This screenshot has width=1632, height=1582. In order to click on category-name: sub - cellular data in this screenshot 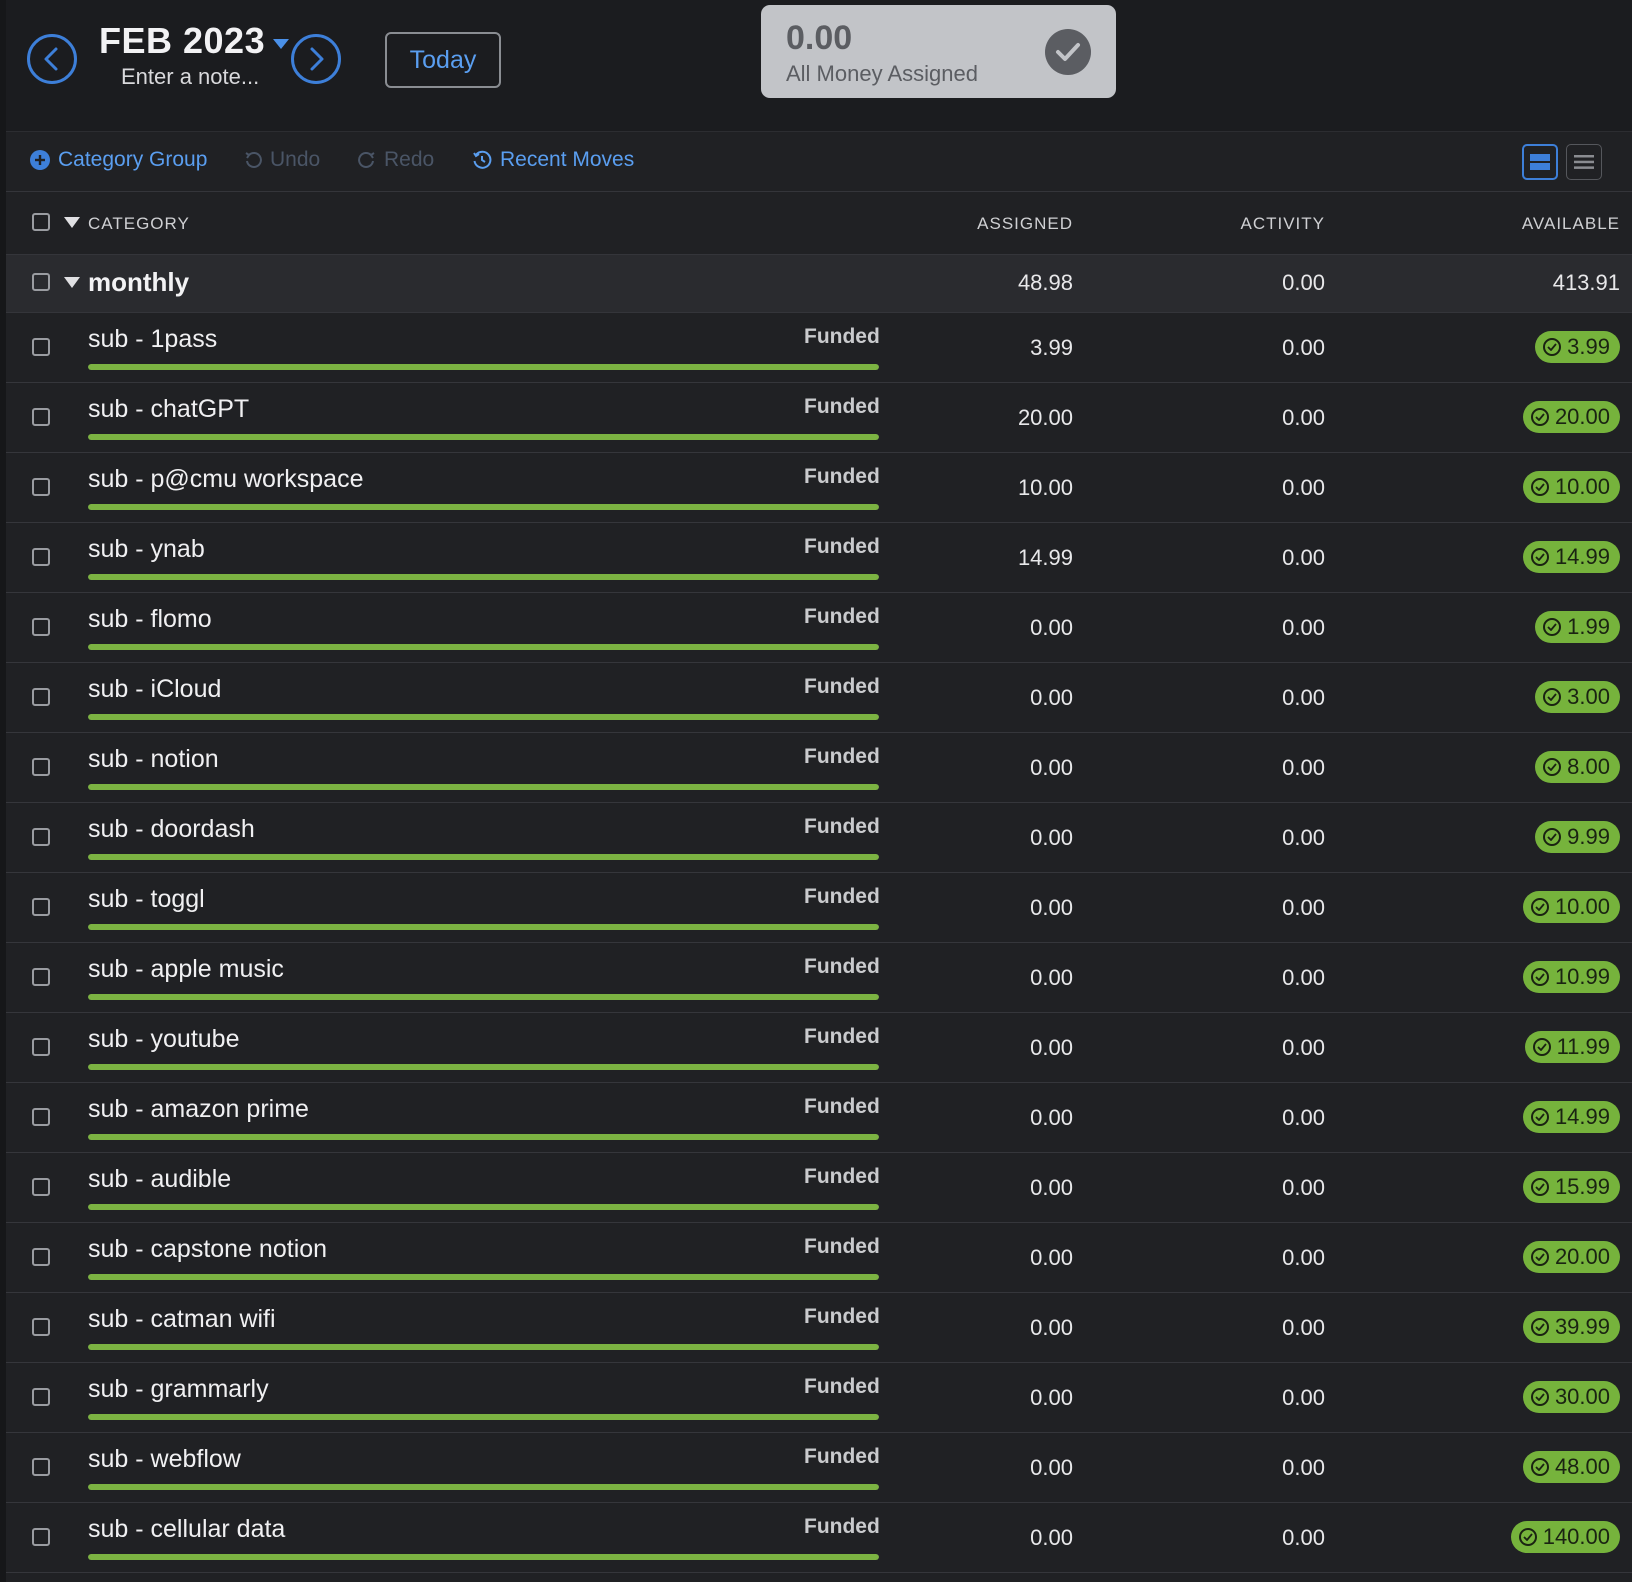, I will do `click(186, 1529)`.